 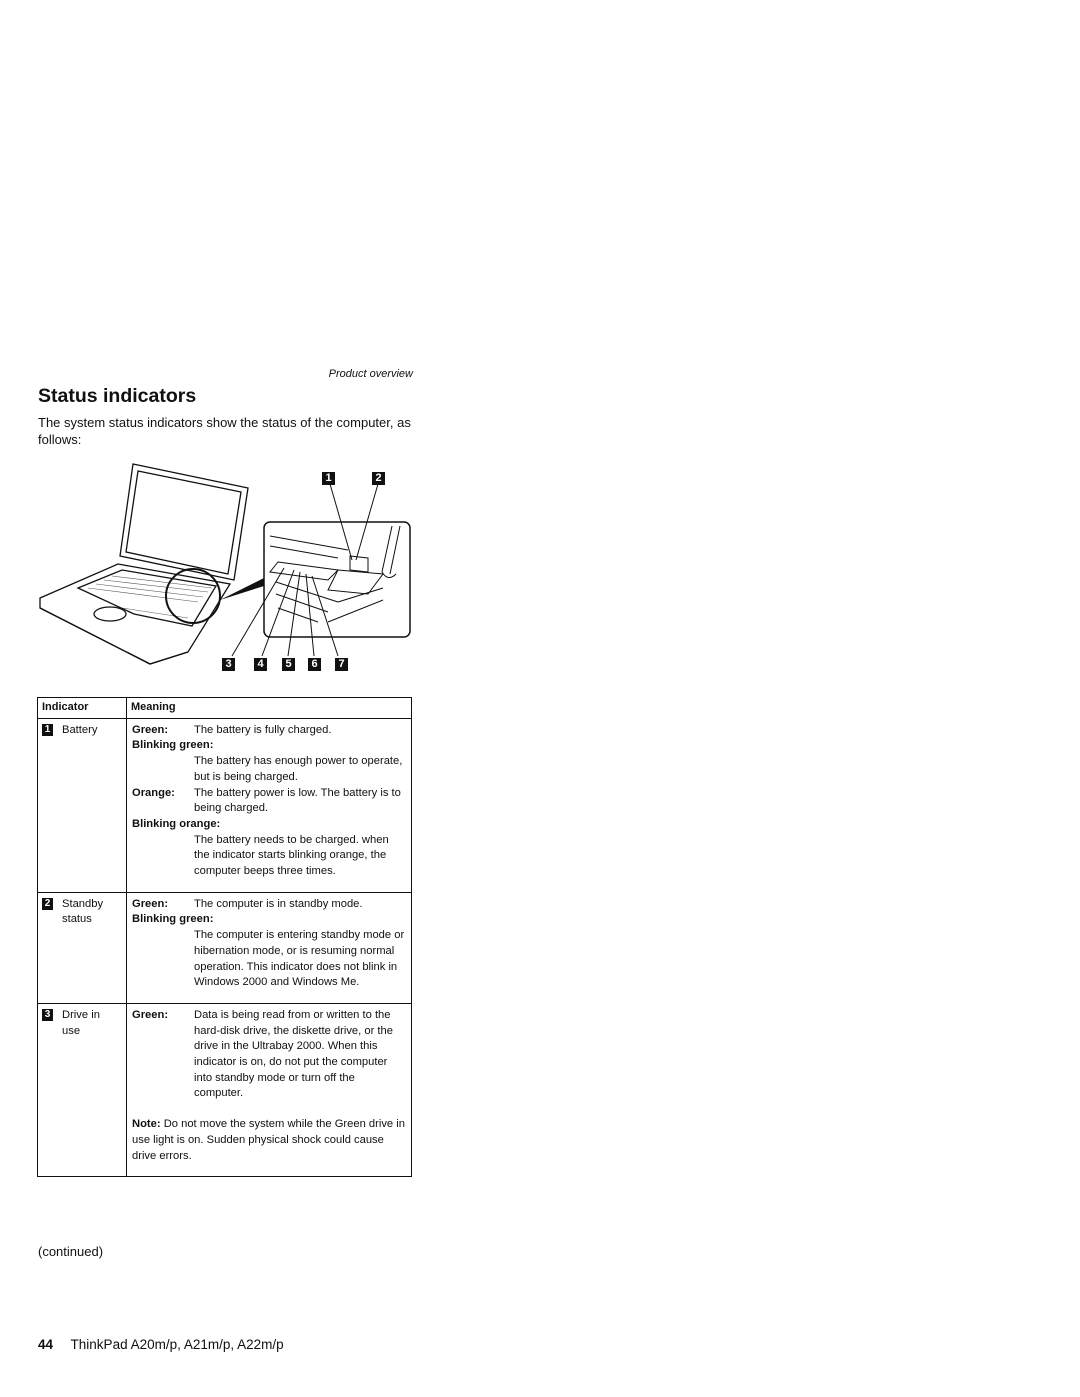 I want to click on laptop-illustration: 1 2 3 4 5 6 7, so click(x=226, y=571).